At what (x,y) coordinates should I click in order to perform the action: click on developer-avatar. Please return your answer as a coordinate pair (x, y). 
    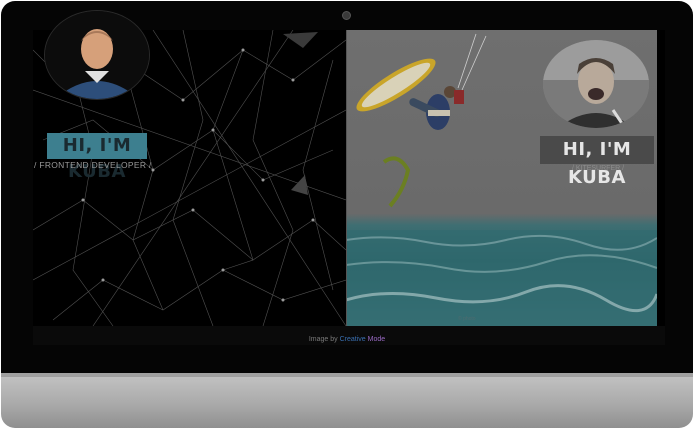
    Looking at the image, I should click on (97, 55).